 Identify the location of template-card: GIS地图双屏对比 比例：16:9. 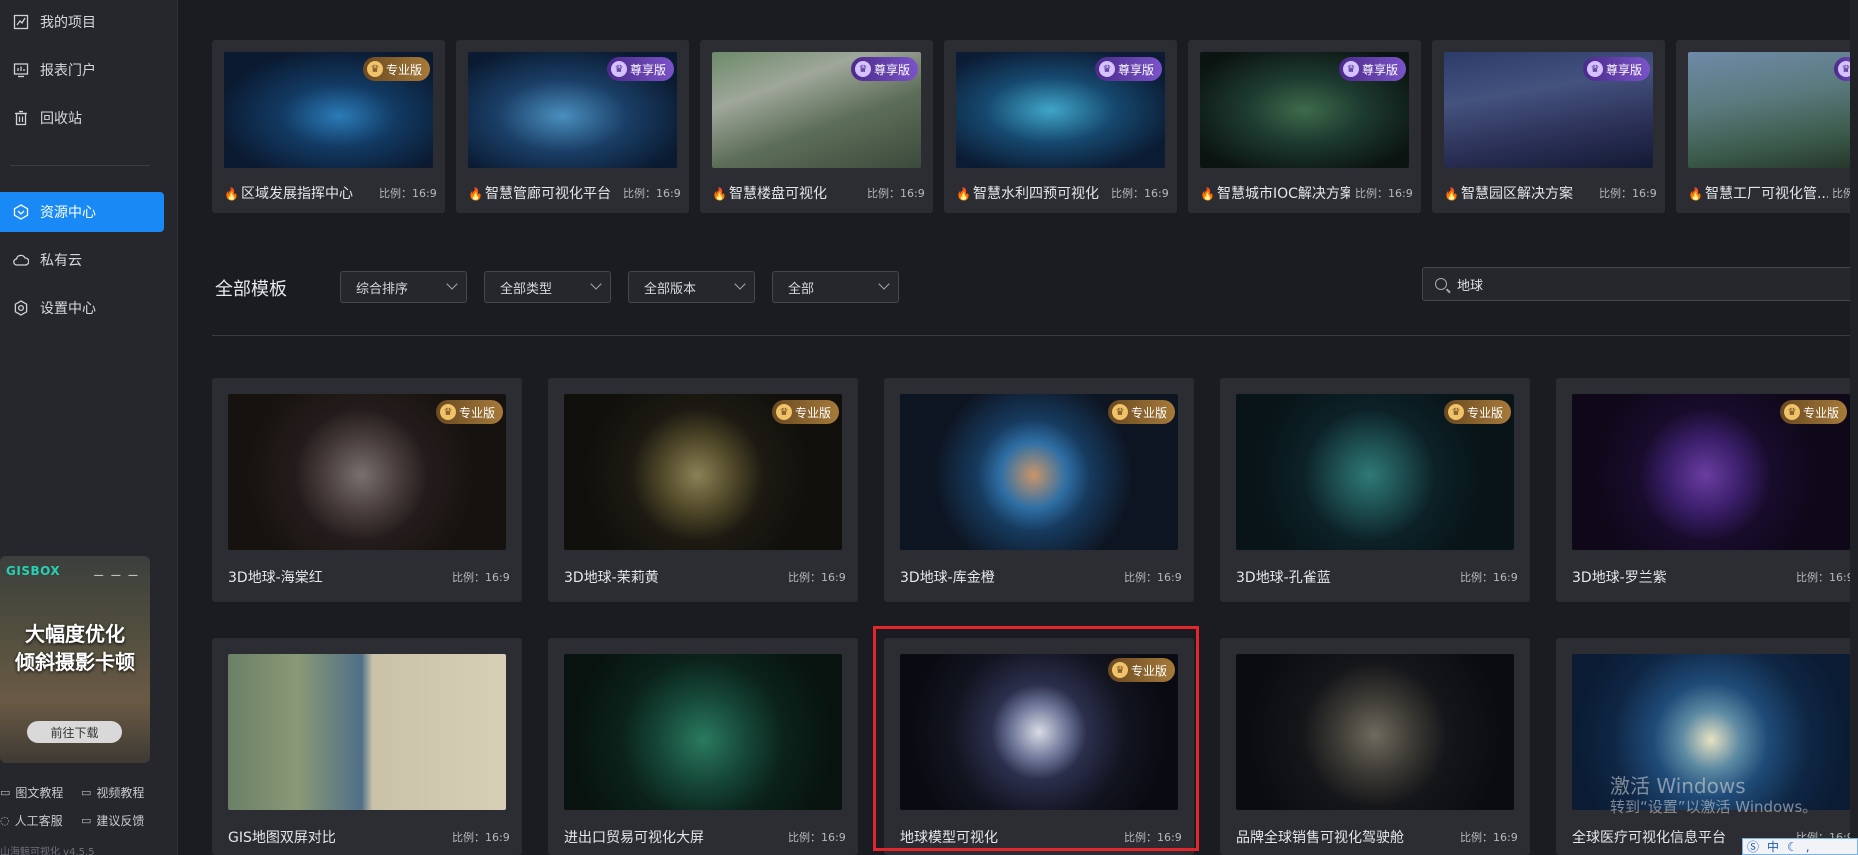
(367, 746).